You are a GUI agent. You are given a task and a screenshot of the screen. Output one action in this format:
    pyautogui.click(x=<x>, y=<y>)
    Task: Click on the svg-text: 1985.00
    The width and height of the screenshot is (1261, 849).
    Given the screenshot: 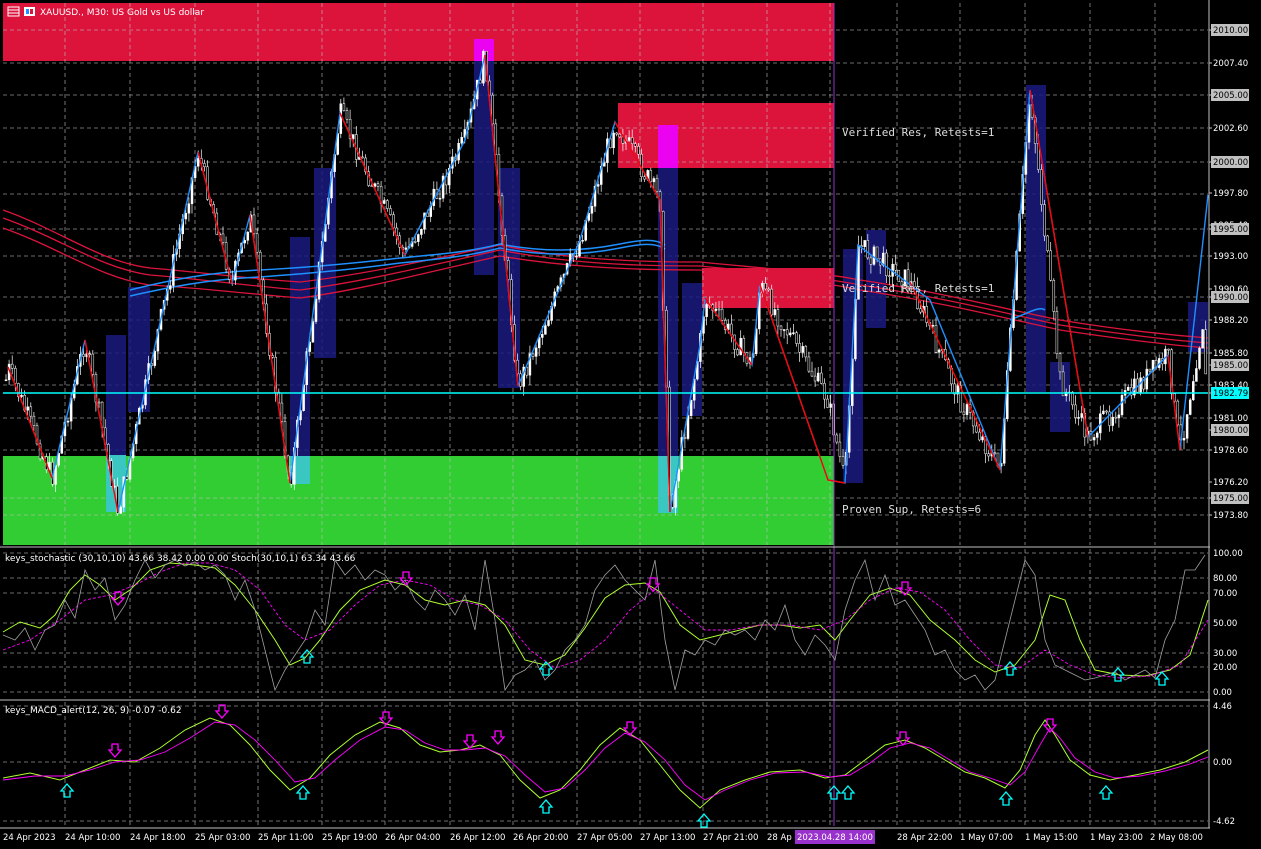 What is the action you would take?
    pyautogui.click(x=1230, y=366)
    